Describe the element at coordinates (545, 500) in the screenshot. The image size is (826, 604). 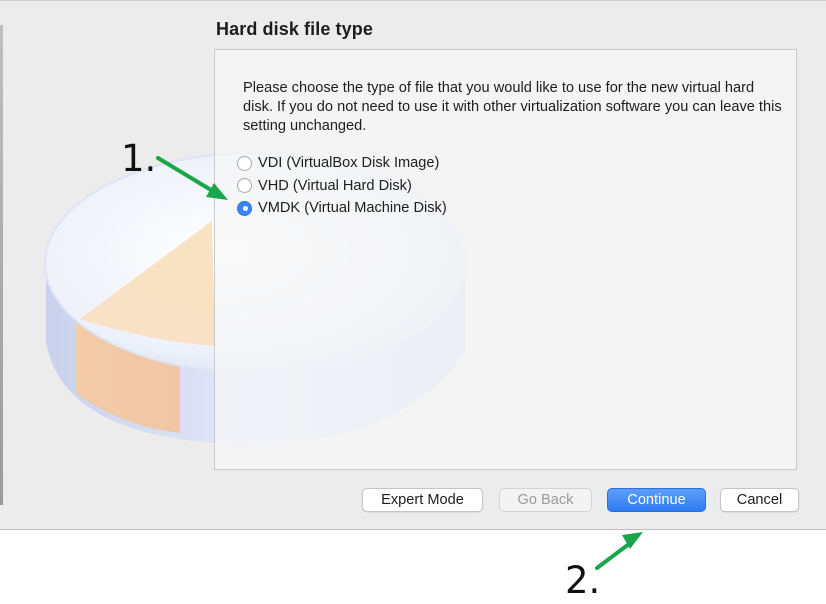
I see `go-back-button: Go Back` at that location.